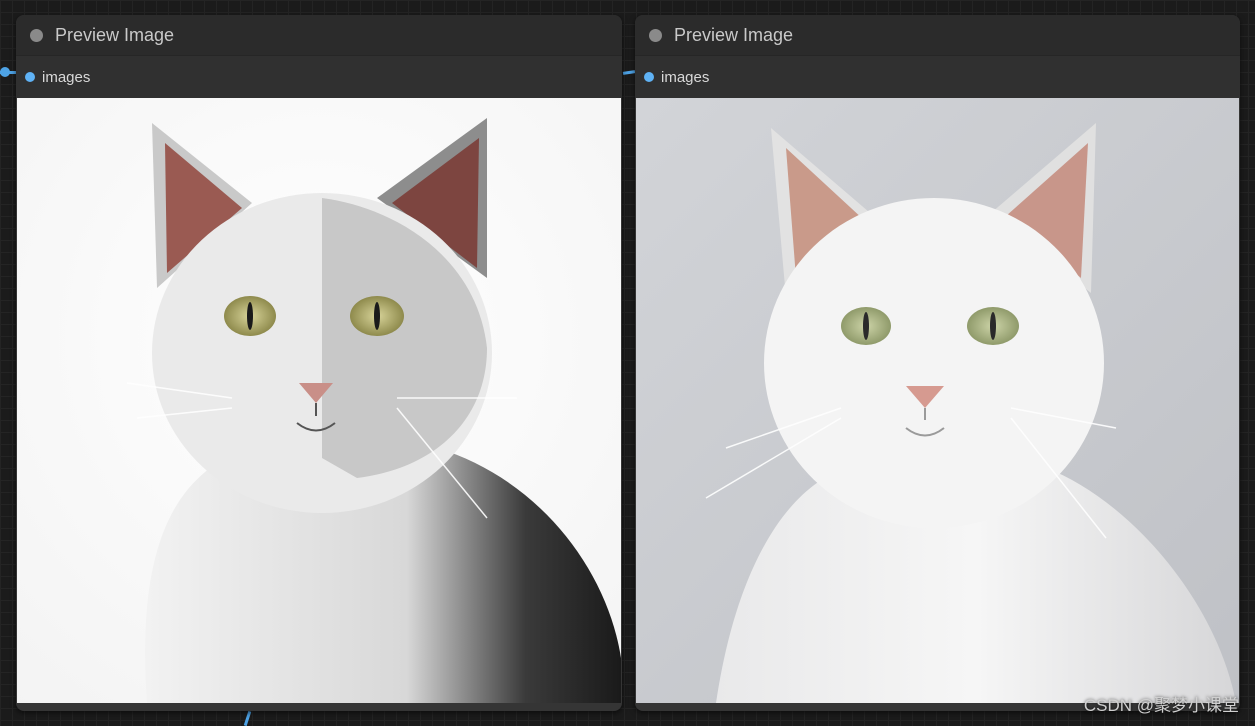 The image size is (1255, 726). Describe the element at coordinates (247, 718) in the screenshot. I see `output-link` at that location.